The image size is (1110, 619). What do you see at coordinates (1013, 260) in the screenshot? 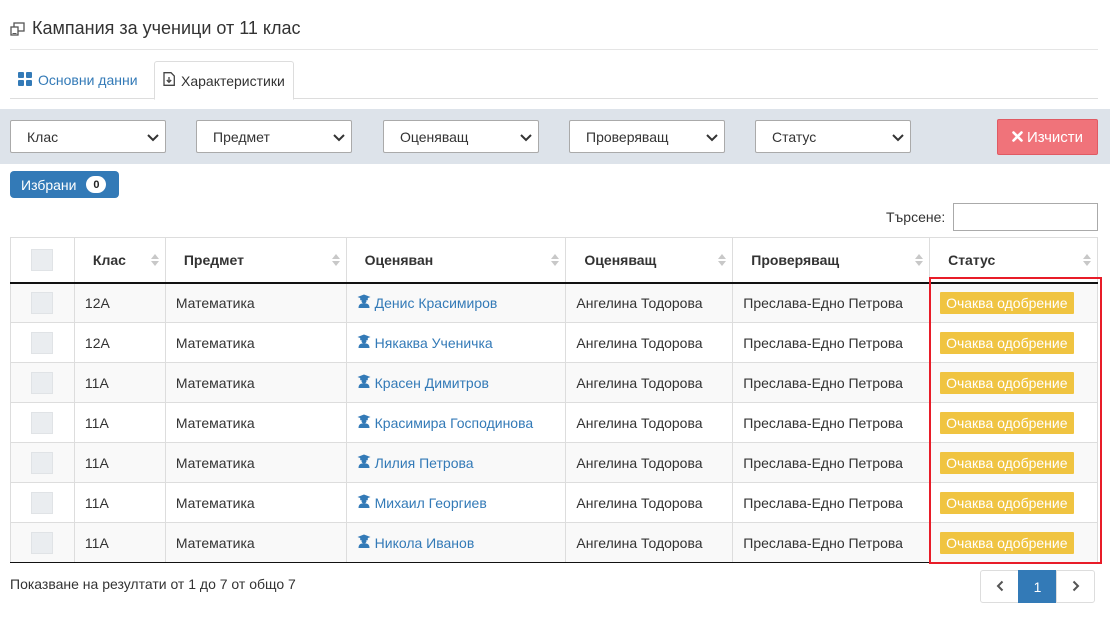
I see `column-header-status: Статус` at bounding box center [1013, 260].